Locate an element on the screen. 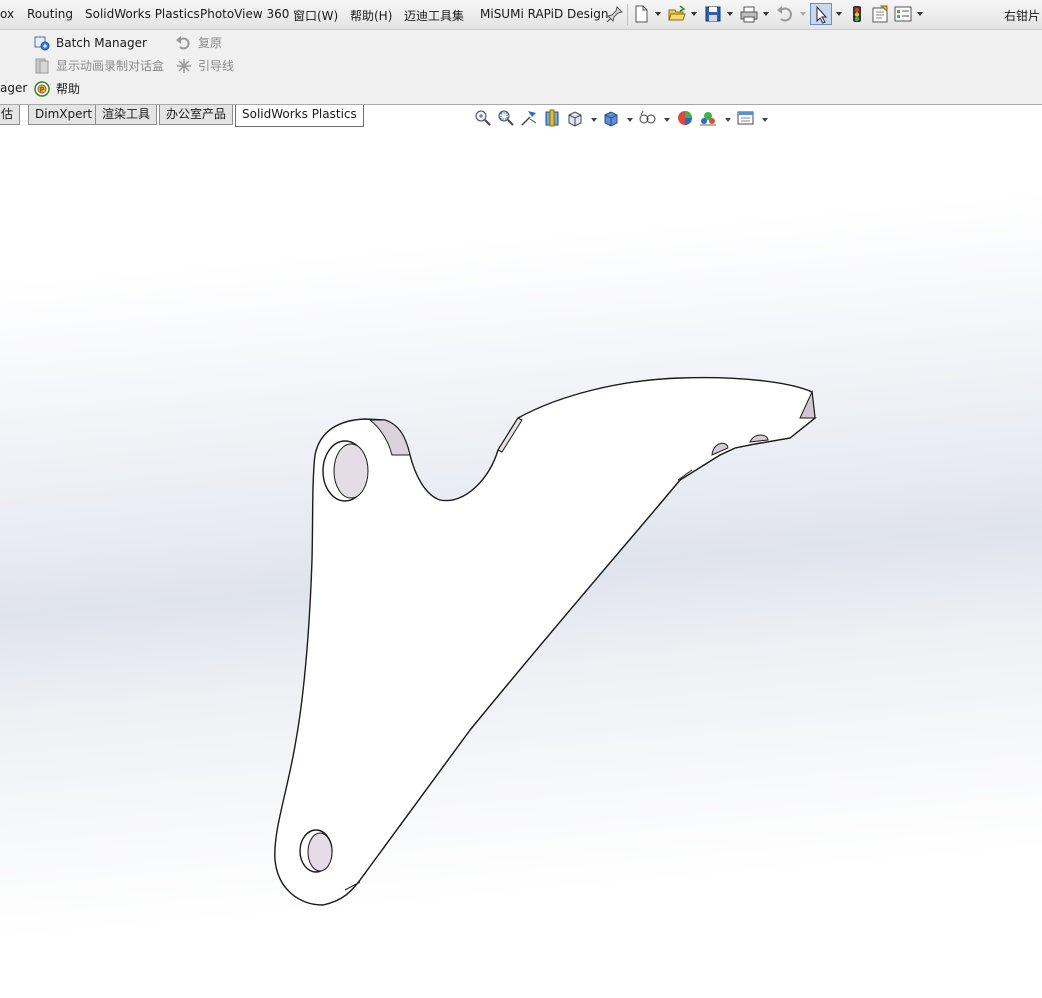 The image size is (1042, 998). menu-item-solidworks-plastics: SolidWorks Plastics is located at coordinates (142, 14).